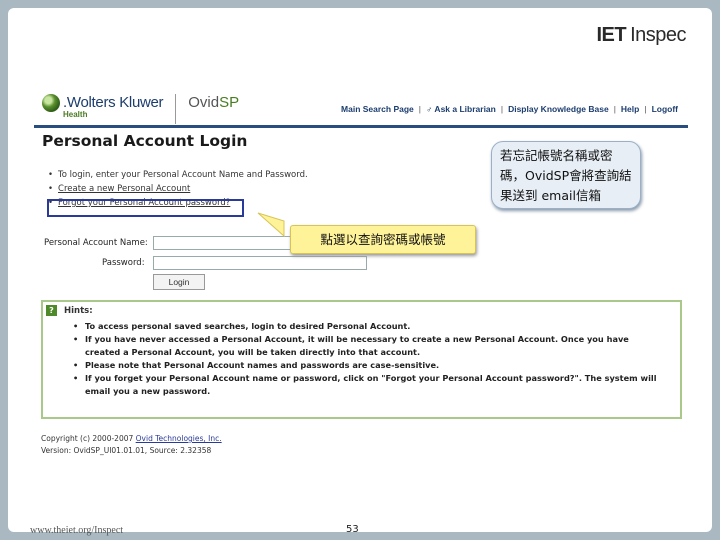 This screenshot has width=720, height=540. I want to click on callout-pointers, so click(389, 190).